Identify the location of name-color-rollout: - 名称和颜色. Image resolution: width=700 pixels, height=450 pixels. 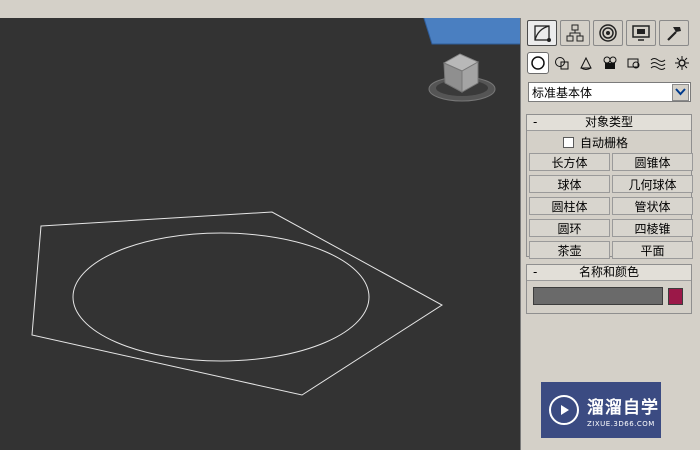
(609, 289).